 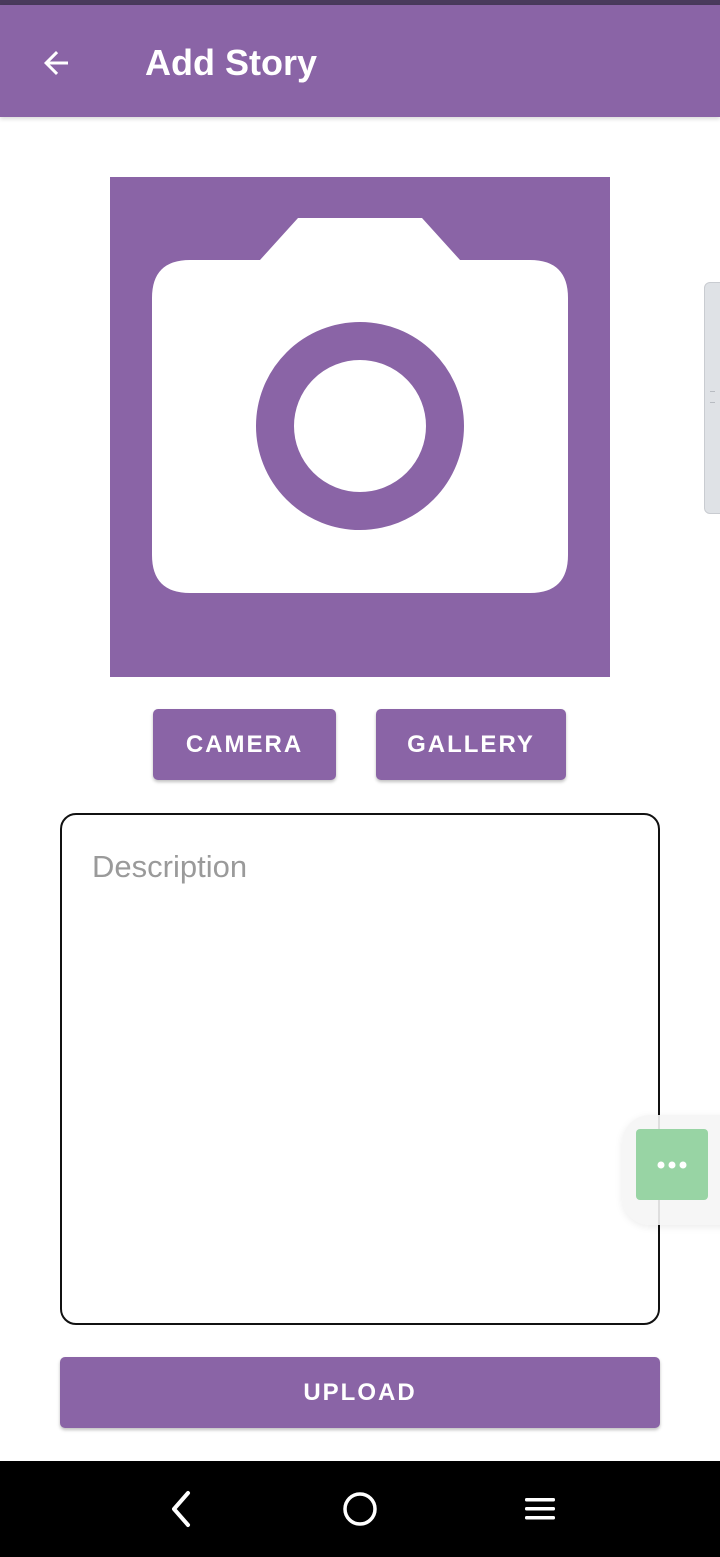 I want to click on nav-menu-button, so click(x=540, y=1509).